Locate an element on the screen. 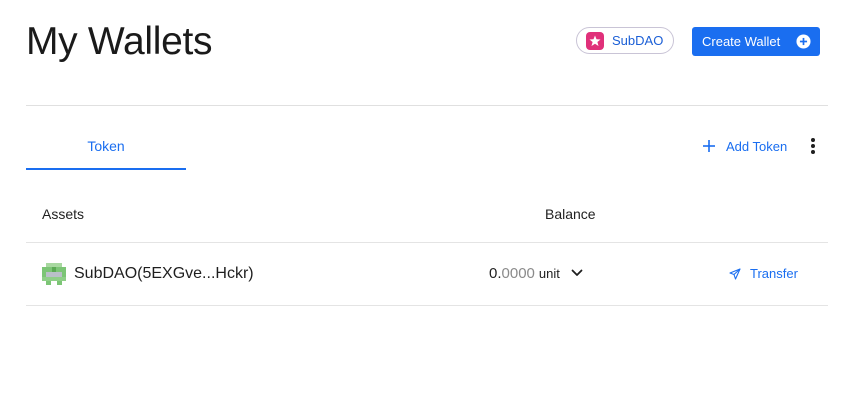  tab-token: Token is located at coordinates (106, 149).